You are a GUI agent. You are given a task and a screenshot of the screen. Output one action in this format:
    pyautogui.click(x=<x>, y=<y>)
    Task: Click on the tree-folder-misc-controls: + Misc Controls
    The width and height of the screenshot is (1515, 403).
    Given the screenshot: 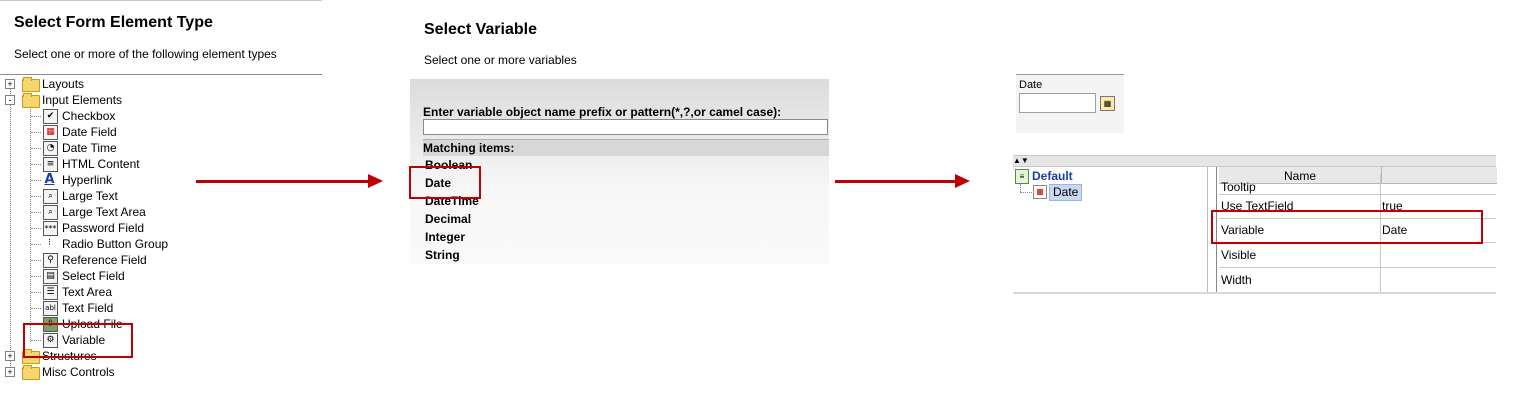 What is the action you would take?
    pyautogui.click(x=160, y=372)
    